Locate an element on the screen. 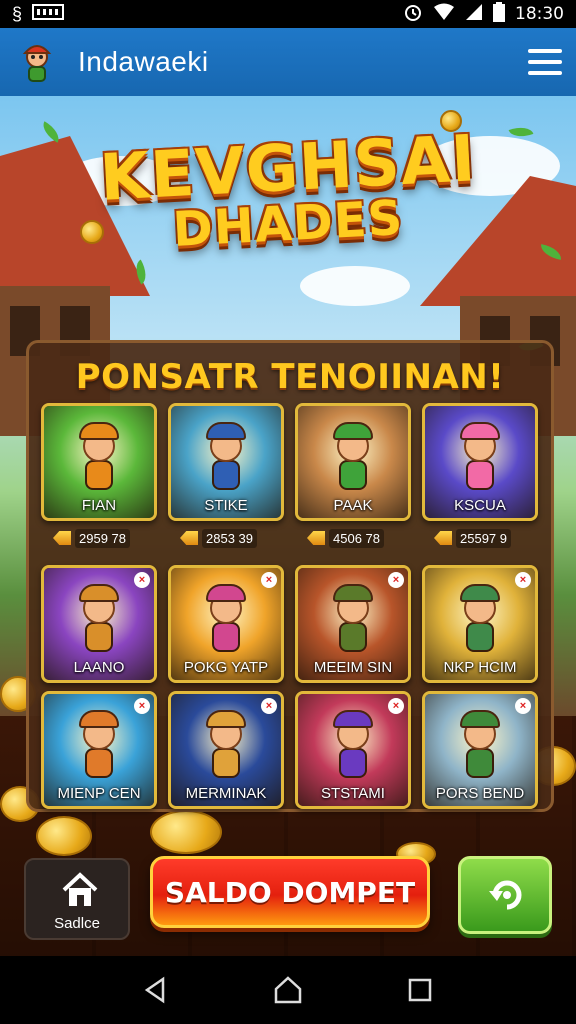 The image size is (576, 1024). saldo-dompet-label: SALDO DOMPET is located at coordinates (290, 892).